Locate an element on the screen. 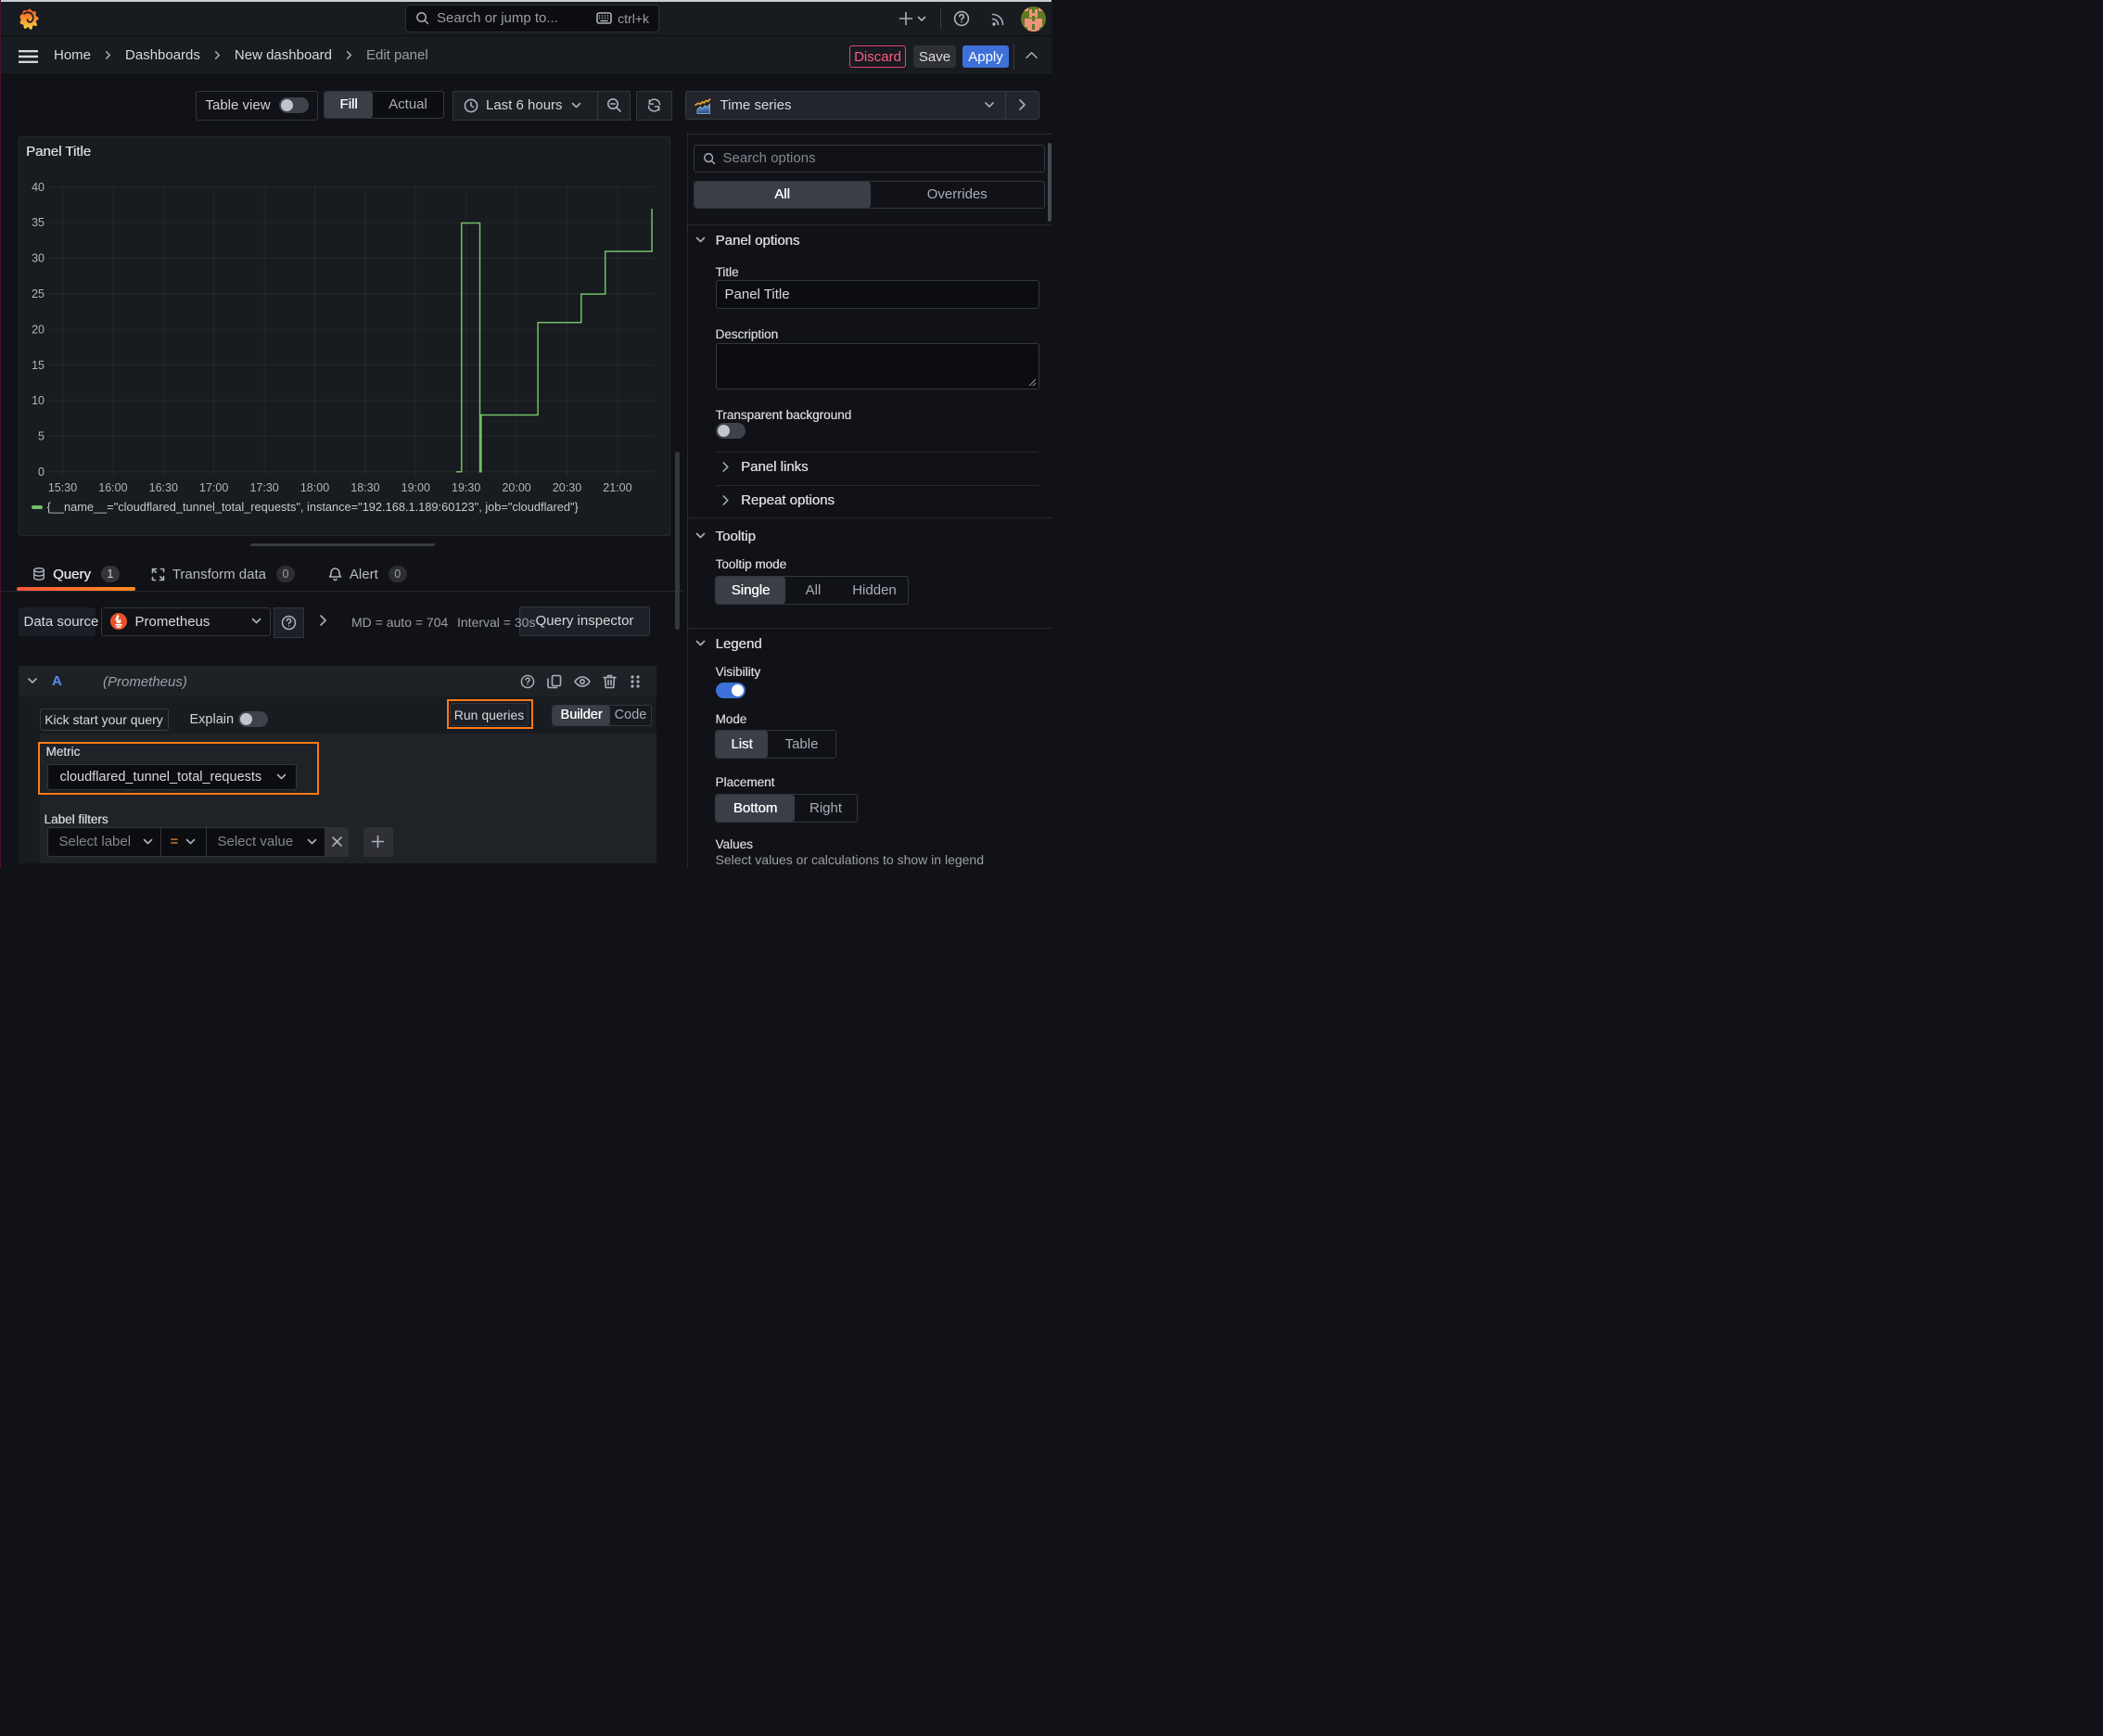 The image size is (2103, 1736). svg-text: 21:00 is located at coordinates (617, 488).